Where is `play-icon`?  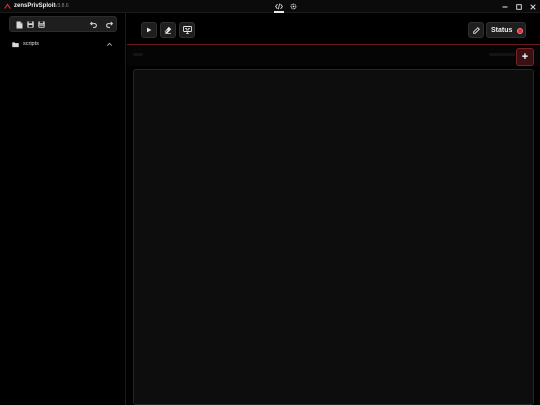
play-icon is located at coordinates (149, 30).